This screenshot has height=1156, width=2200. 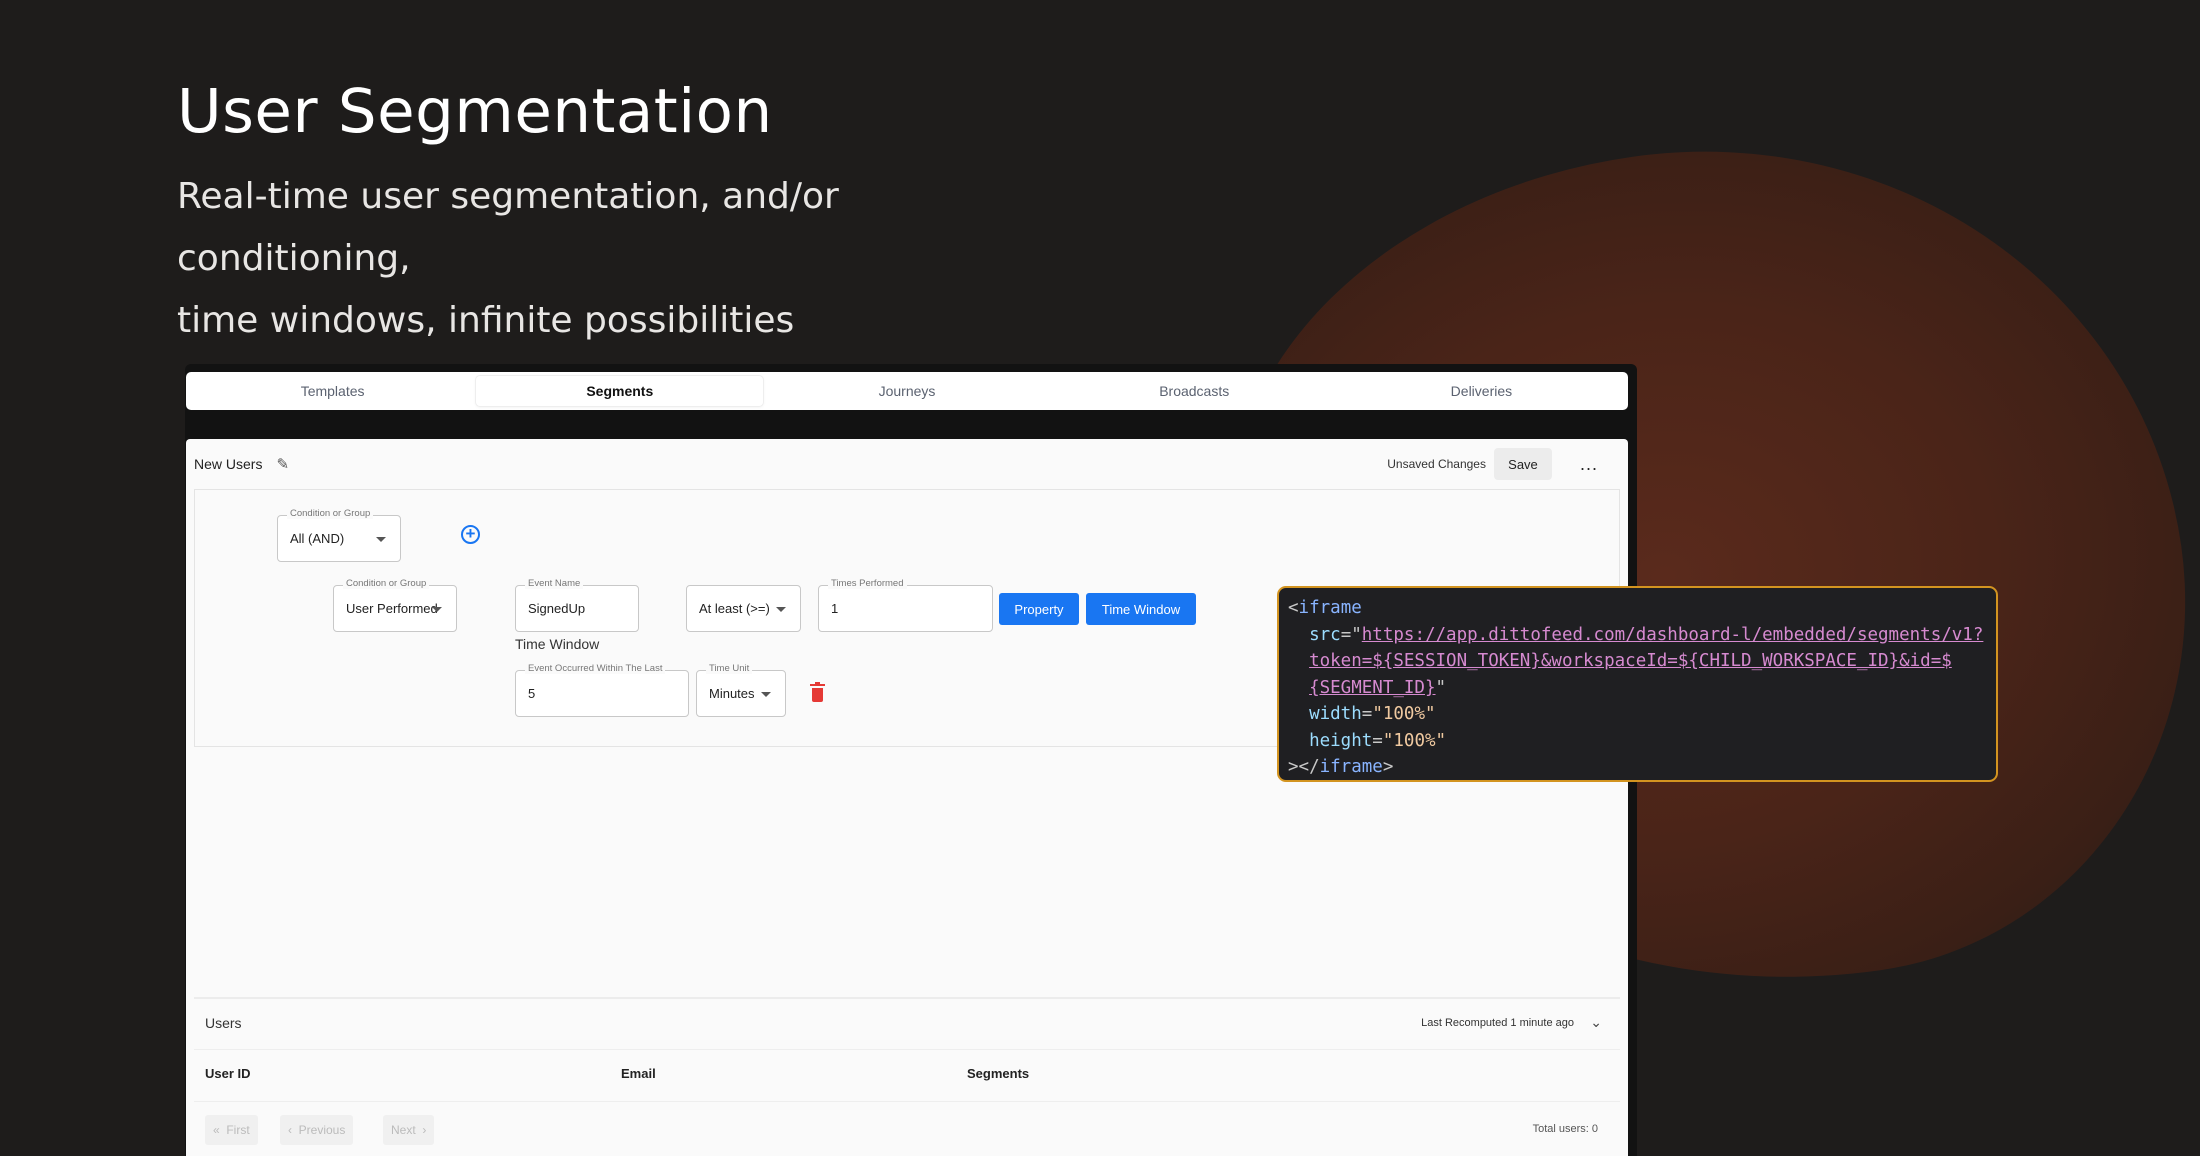 What do you see at coordinates (1436, 464) in the screenshot?
I see `unsaved-changes-label: Unsaved Changes` at bounding box center [1436, 464].